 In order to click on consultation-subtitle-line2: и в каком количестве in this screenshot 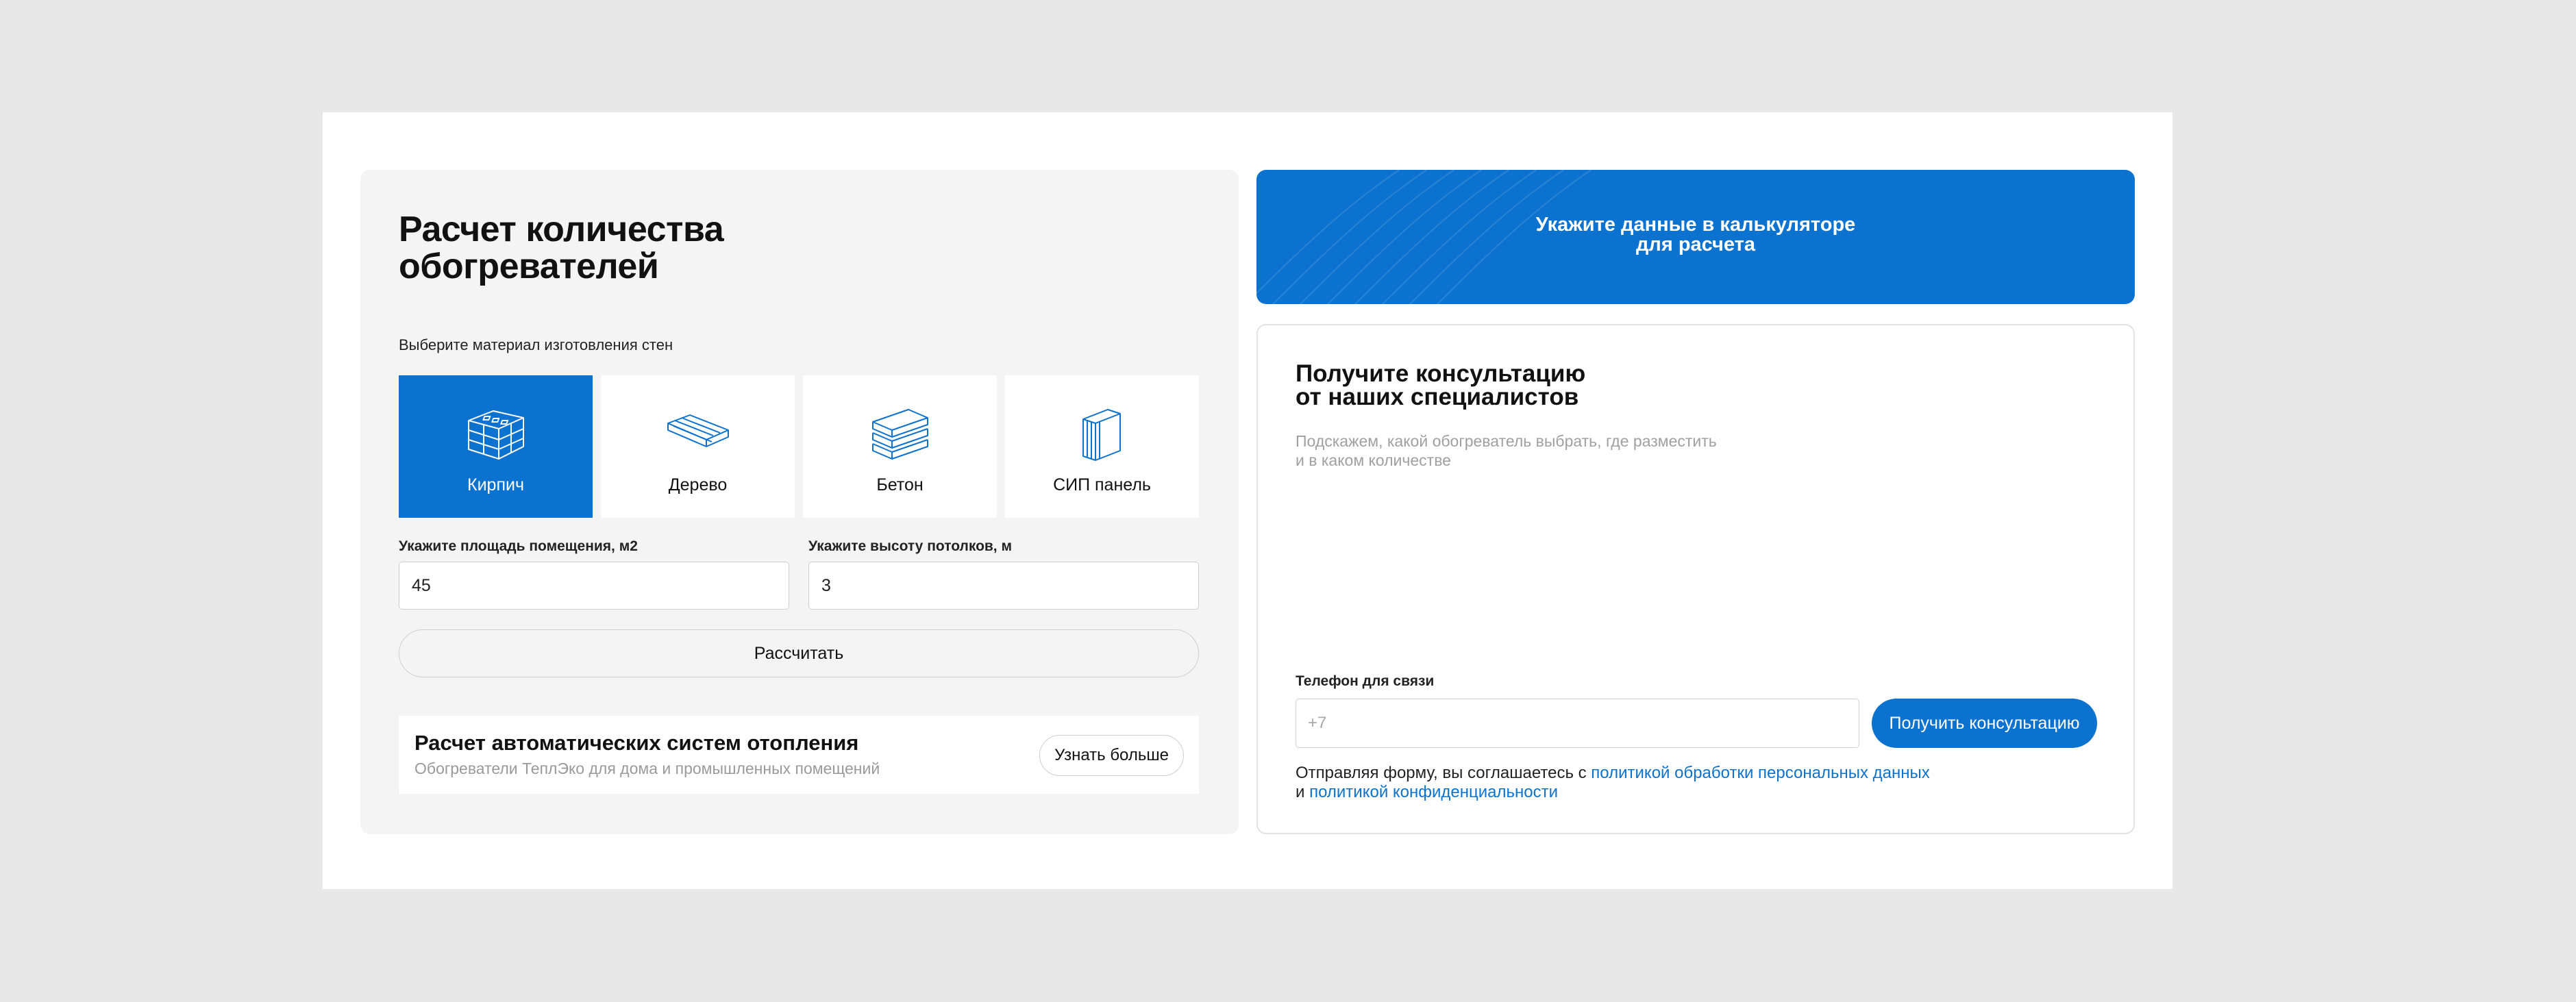, I will do `click(1373, 460)`.